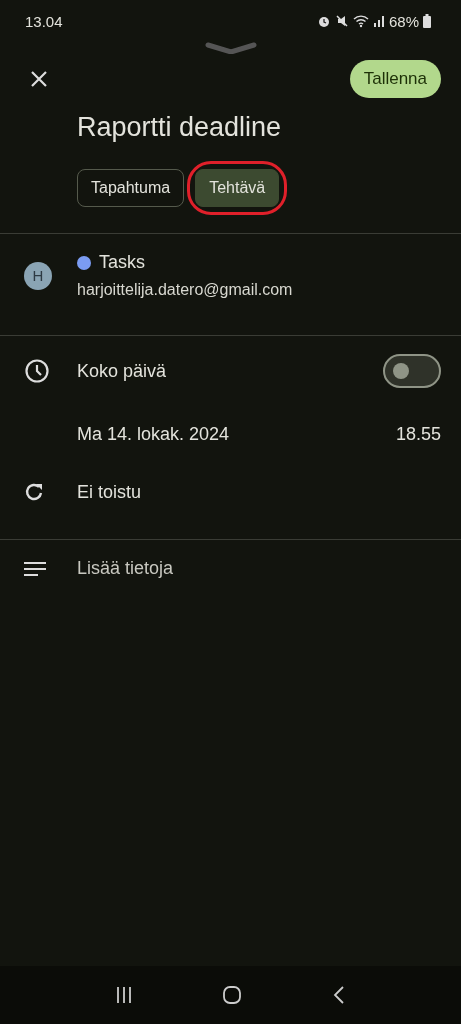  I want to click on close-icon, so click(39, 79).